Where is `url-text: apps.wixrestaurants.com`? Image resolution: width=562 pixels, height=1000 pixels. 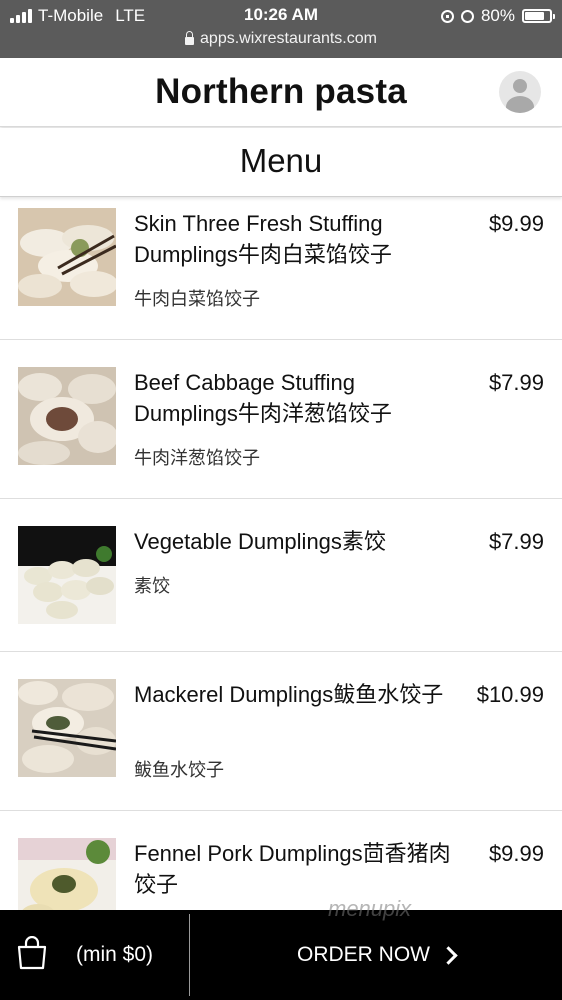
url-text: apps.wixrestaurants.com is located at coordinates (288, 38).